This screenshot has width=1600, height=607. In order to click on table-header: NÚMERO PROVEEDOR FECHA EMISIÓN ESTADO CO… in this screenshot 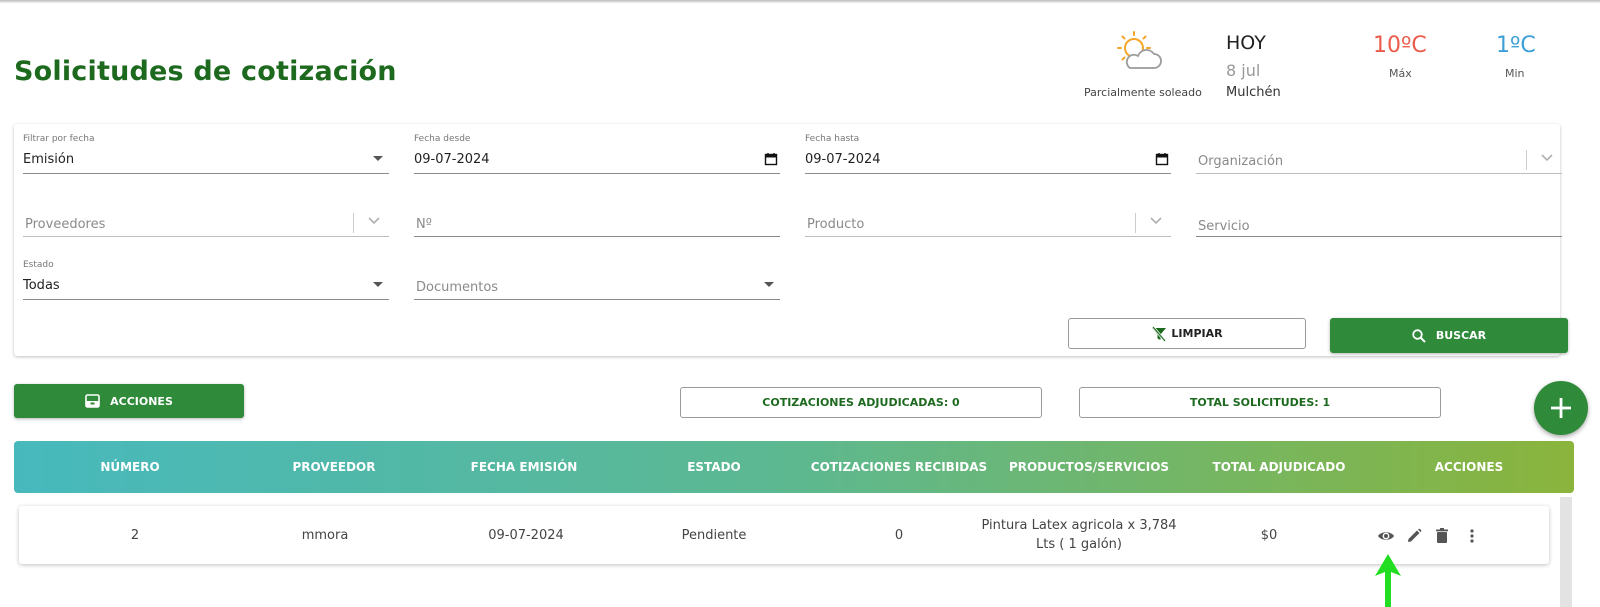, I will do `click(794, 467)`.